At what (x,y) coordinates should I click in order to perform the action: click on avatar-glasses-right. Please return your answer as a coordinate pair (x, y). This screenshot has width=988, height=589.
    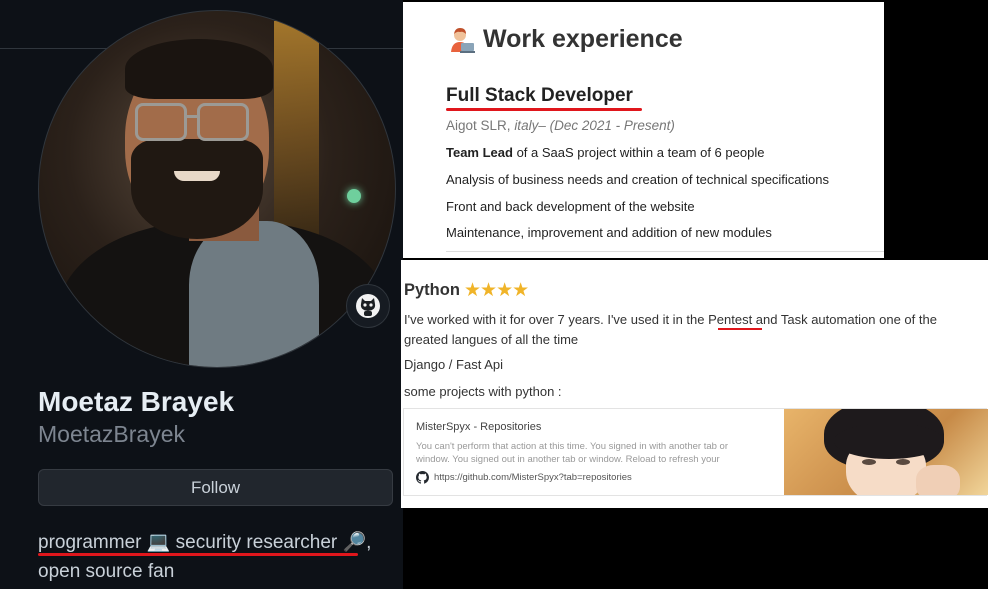
    Looking at the image, I should click on (223, 122).